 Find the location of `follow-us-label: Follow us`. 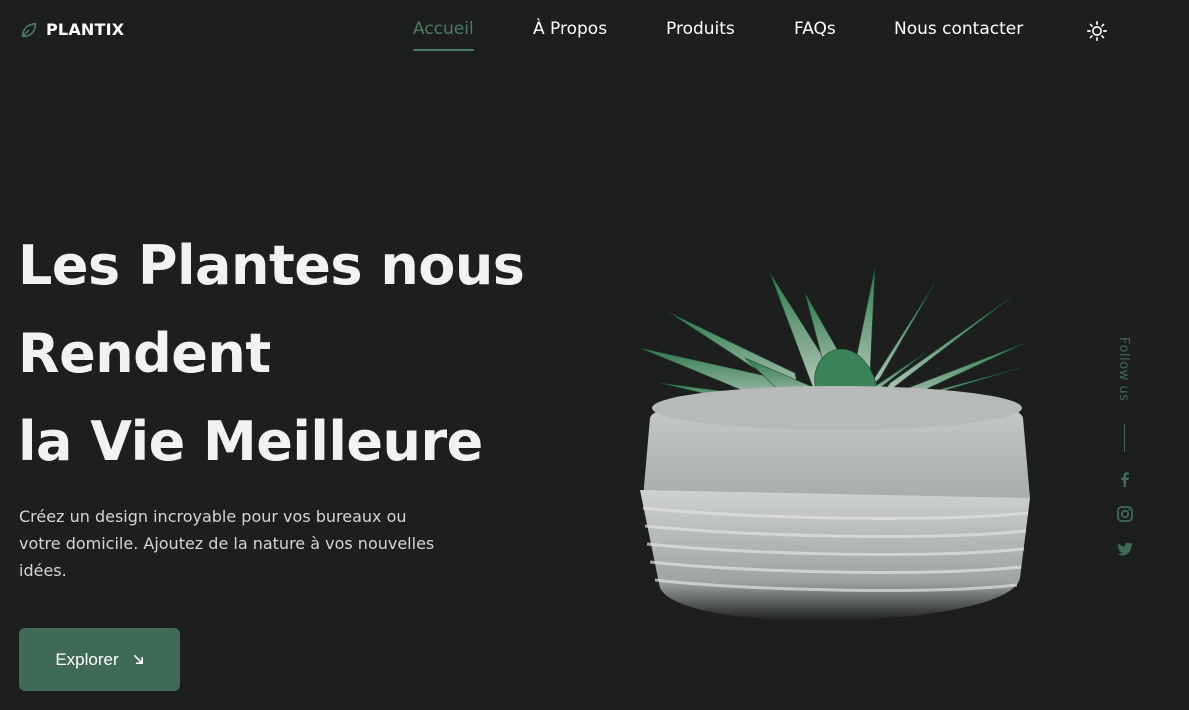

follow-us-label: Follow us is located at coordinates (1123, 369).